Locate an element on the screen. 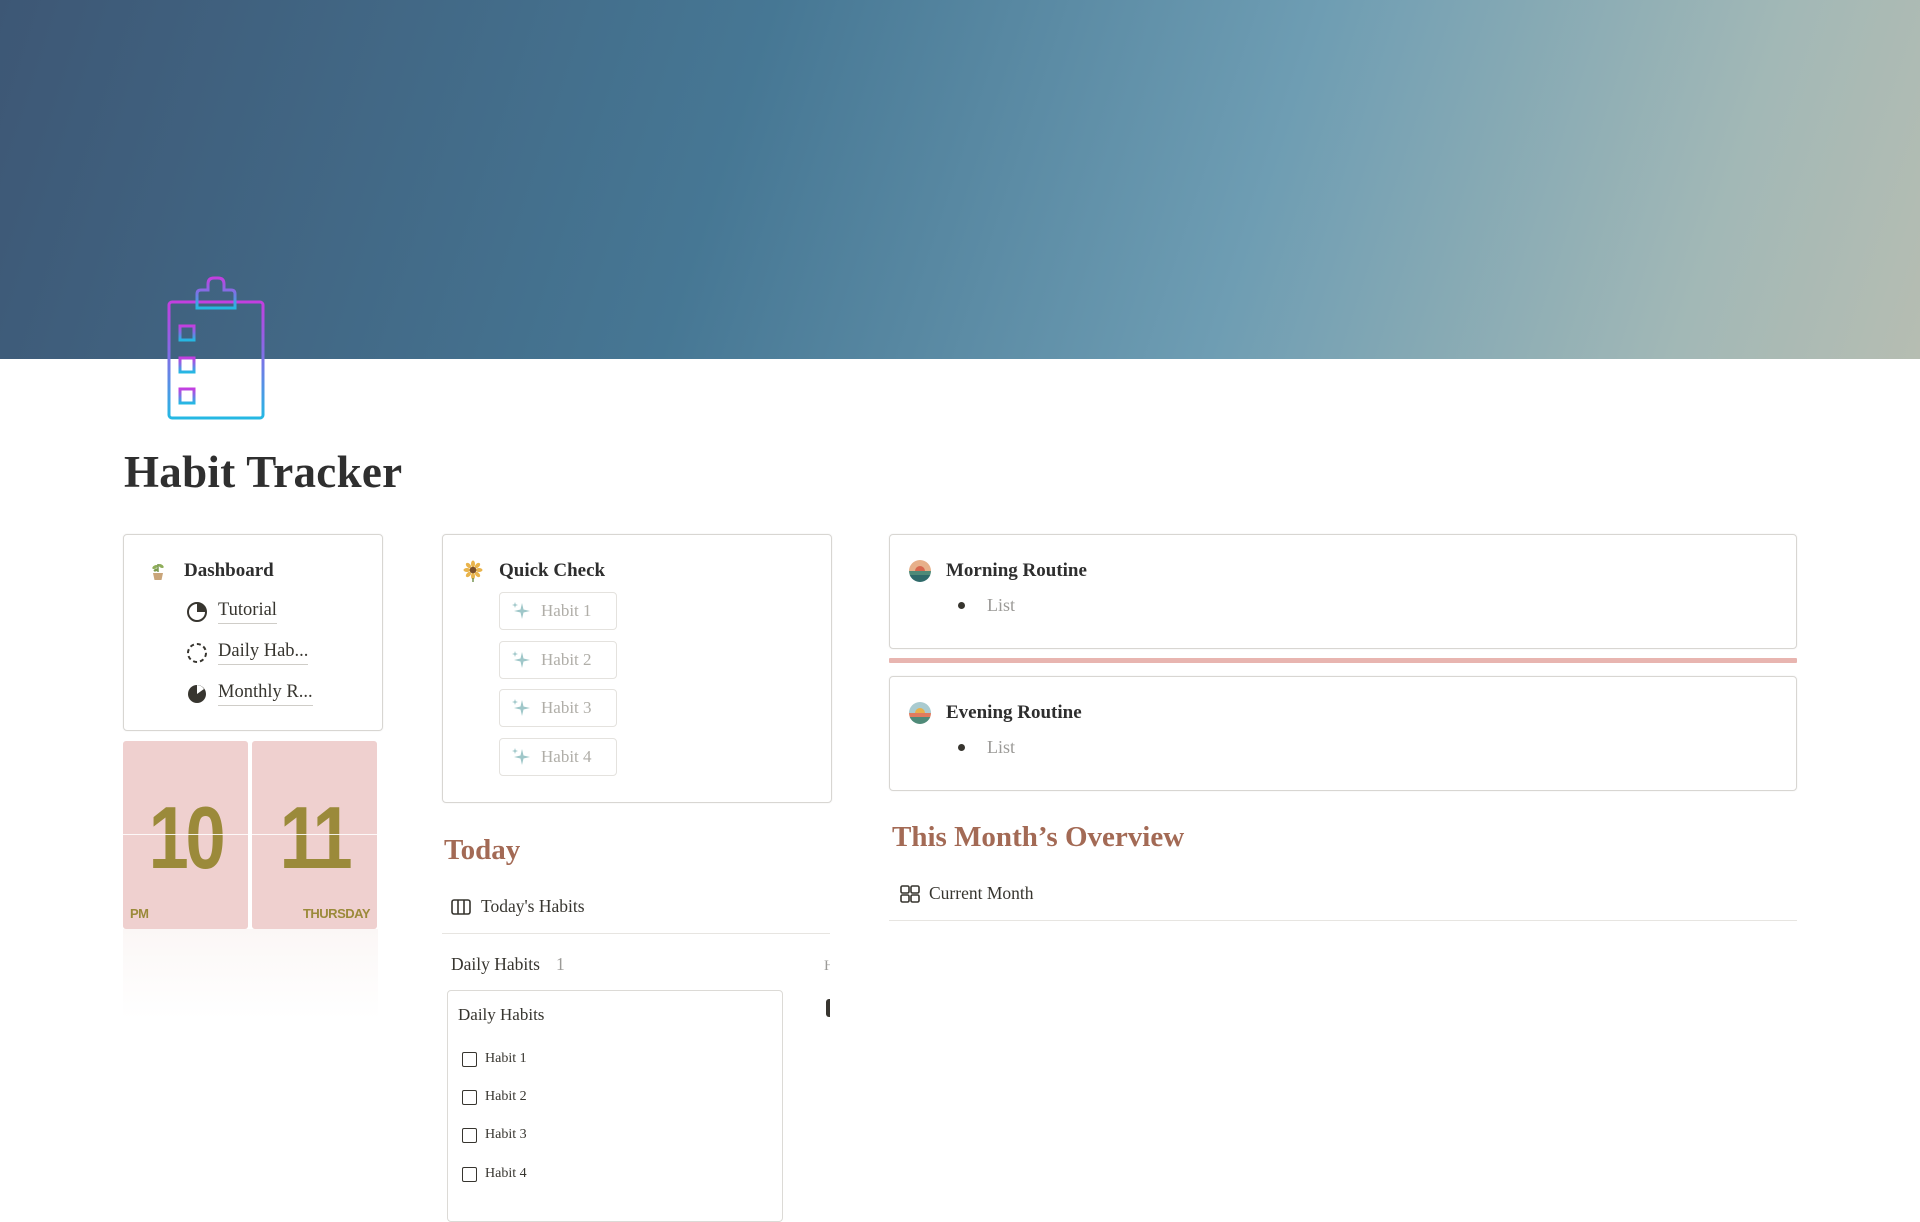 The width and height of the screenshot is (1920, 1222). dashboard-link-tutorial: Tutorial is located at coordinates (249, 611).